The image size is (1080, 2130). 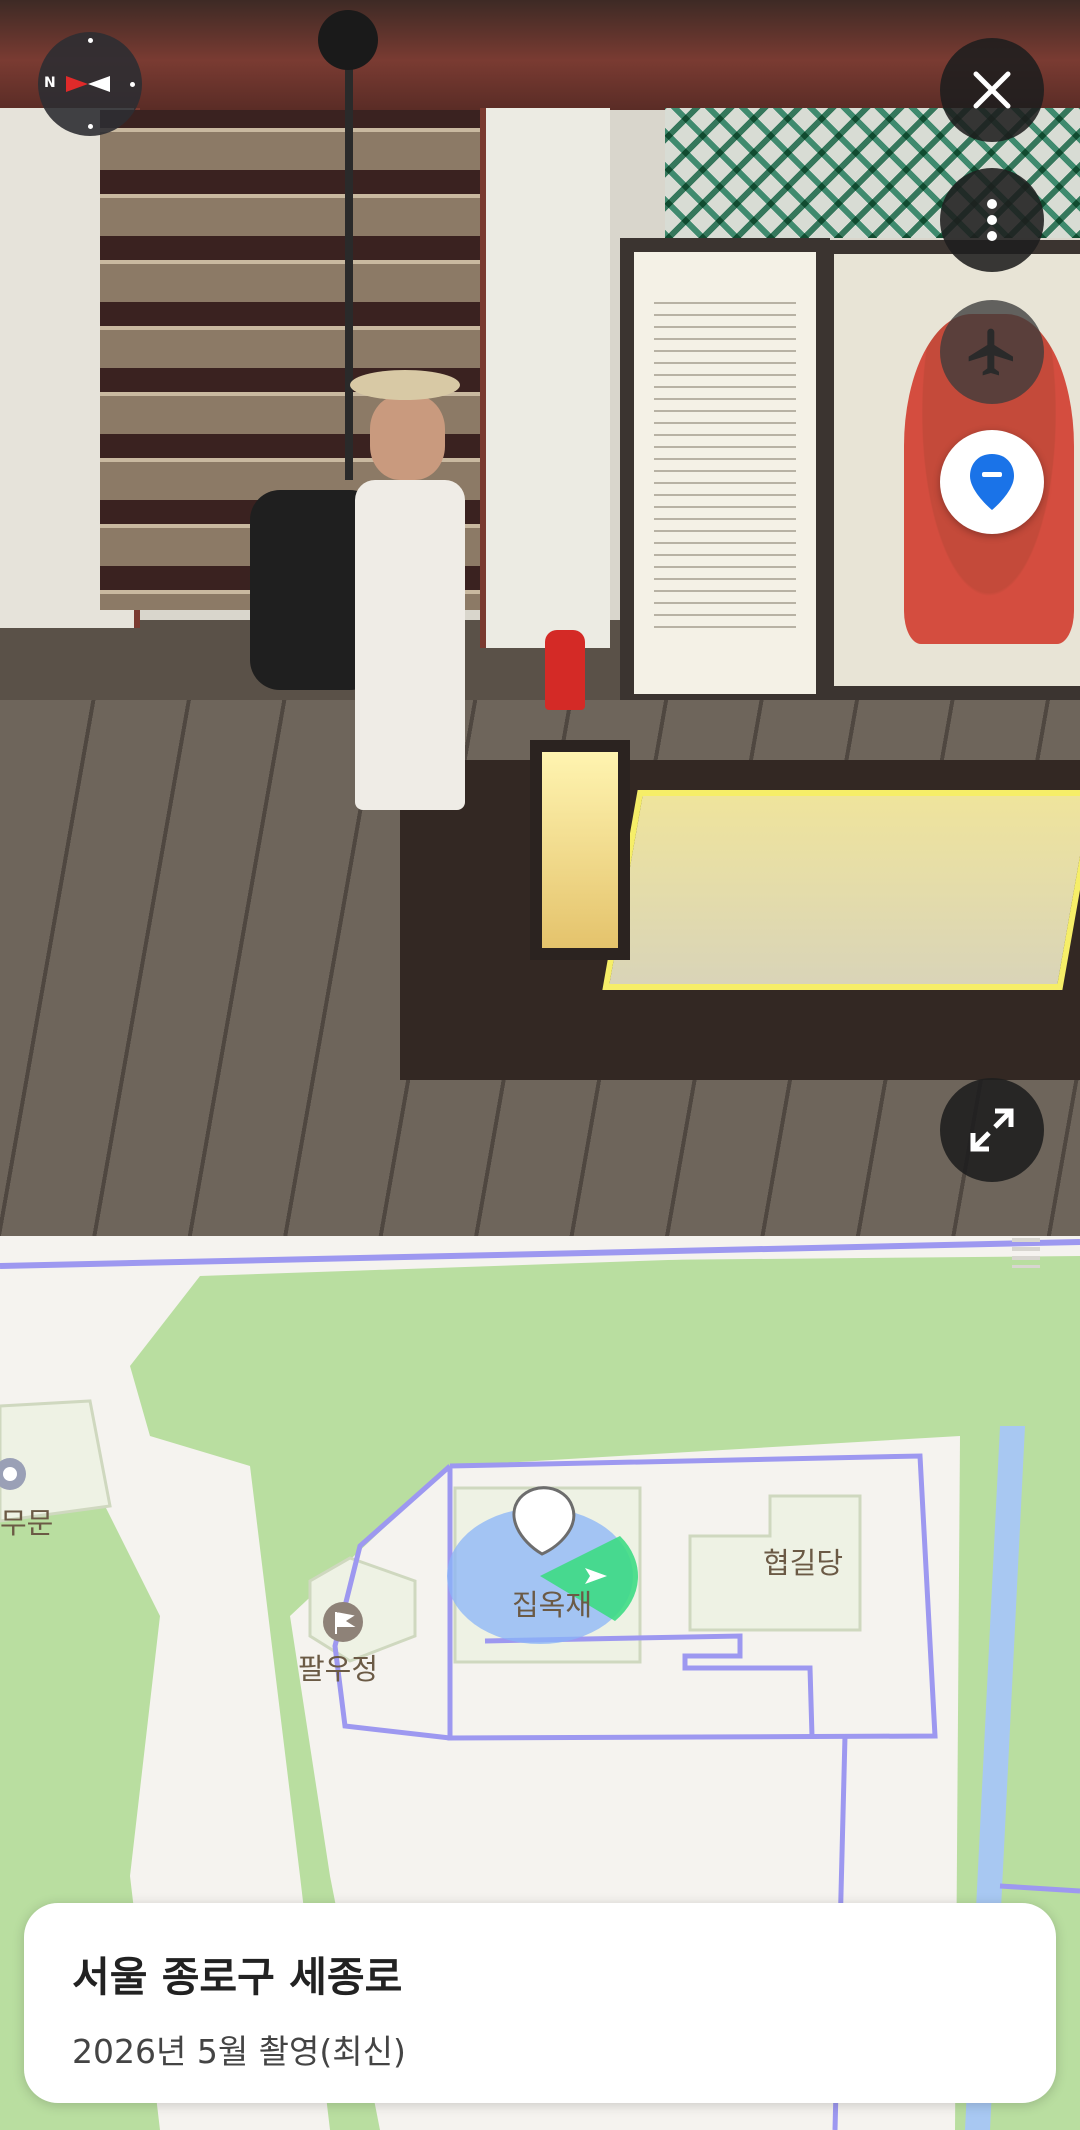 I want to click on more-options-button, so click(x=992, y=220).